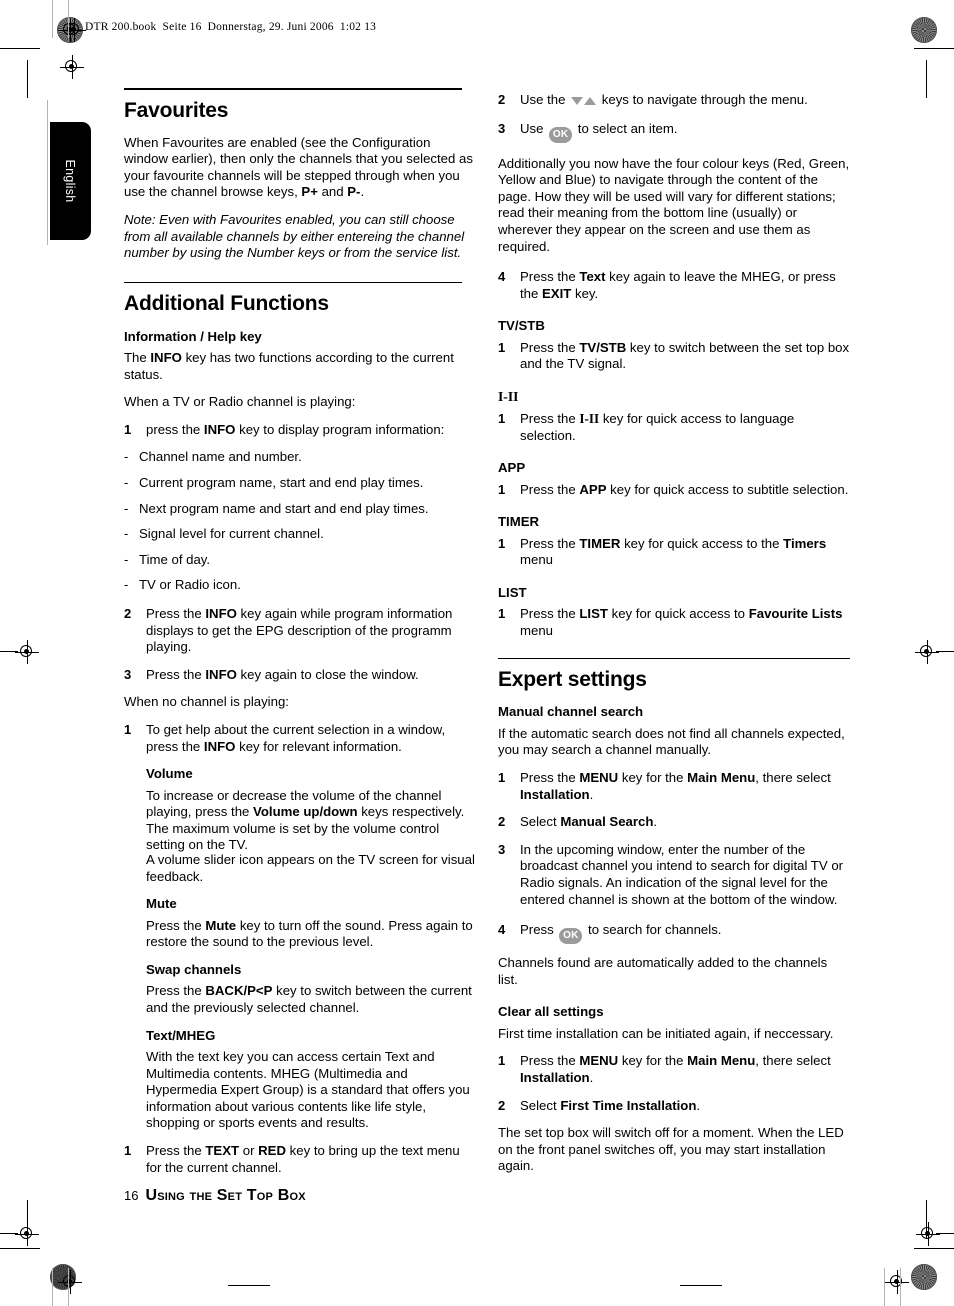  I want to click on subheading-i-ii: I-II, so click(508, 397).